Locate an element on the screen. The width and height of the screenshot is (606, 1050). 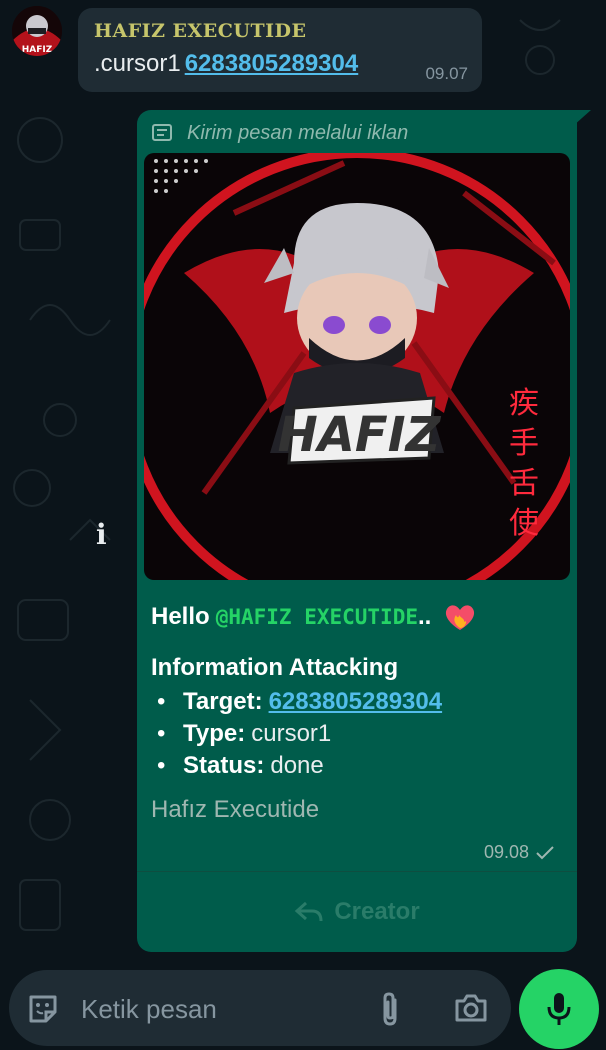
message-status: 09.08 is located at coordinates (519, 852).